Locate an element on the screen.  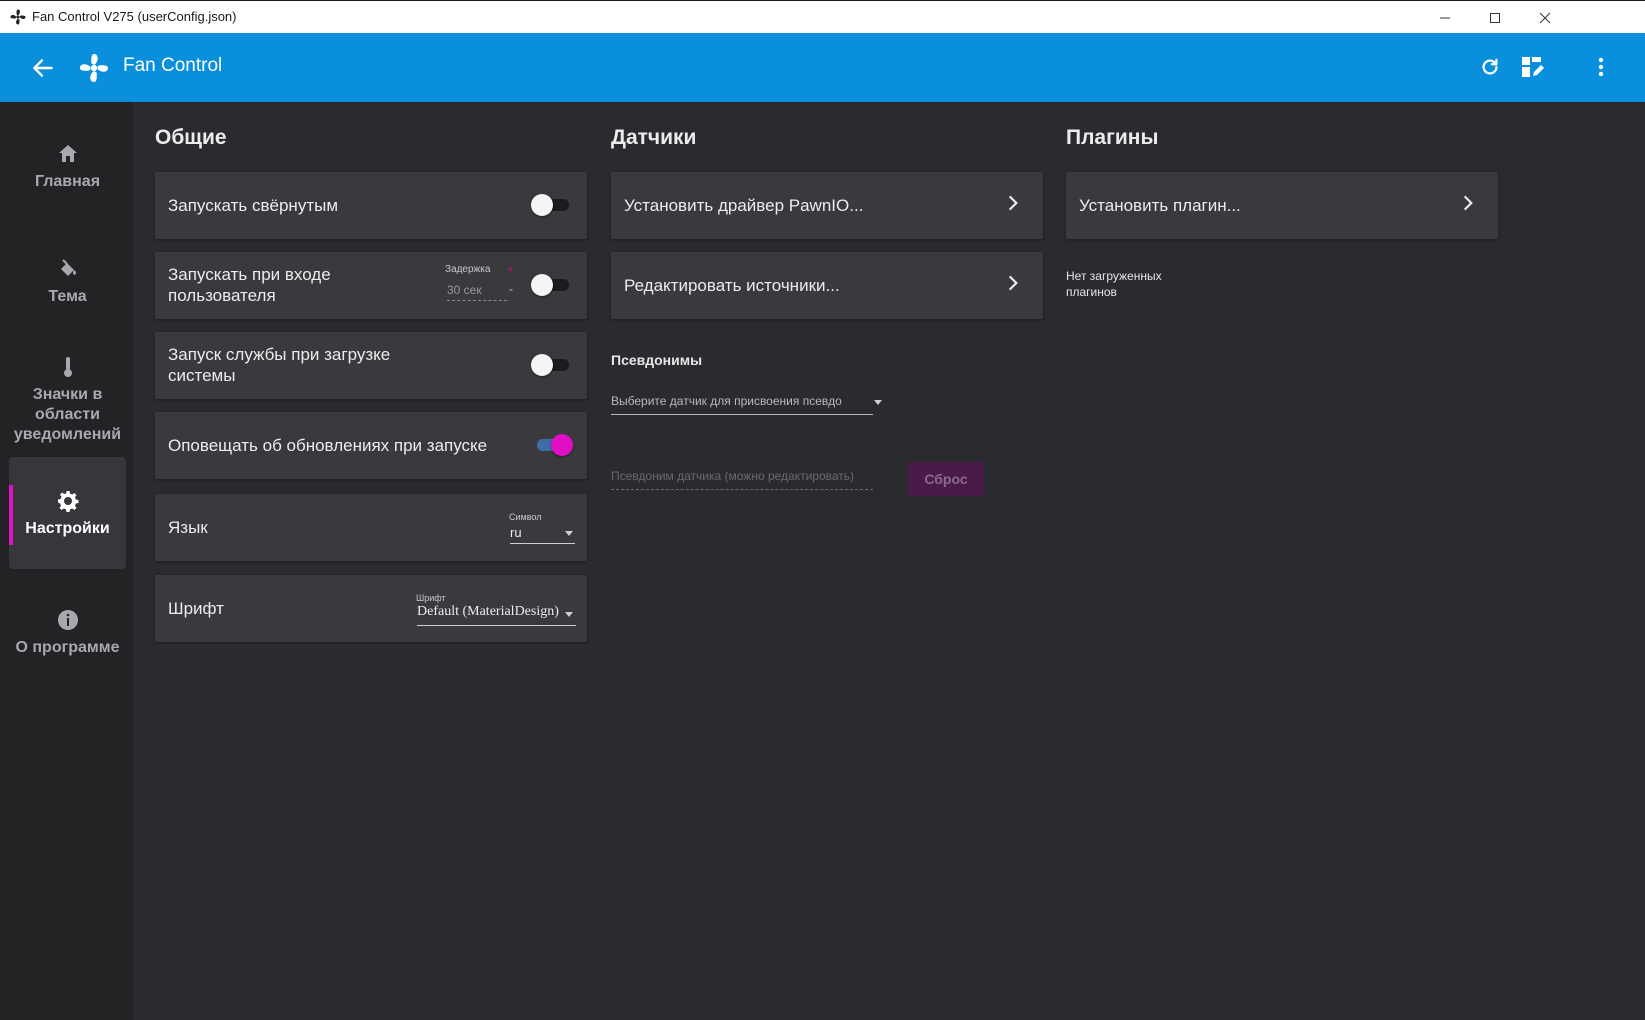
sidebar-item-label: Тема is located at coordinates (67, 296).